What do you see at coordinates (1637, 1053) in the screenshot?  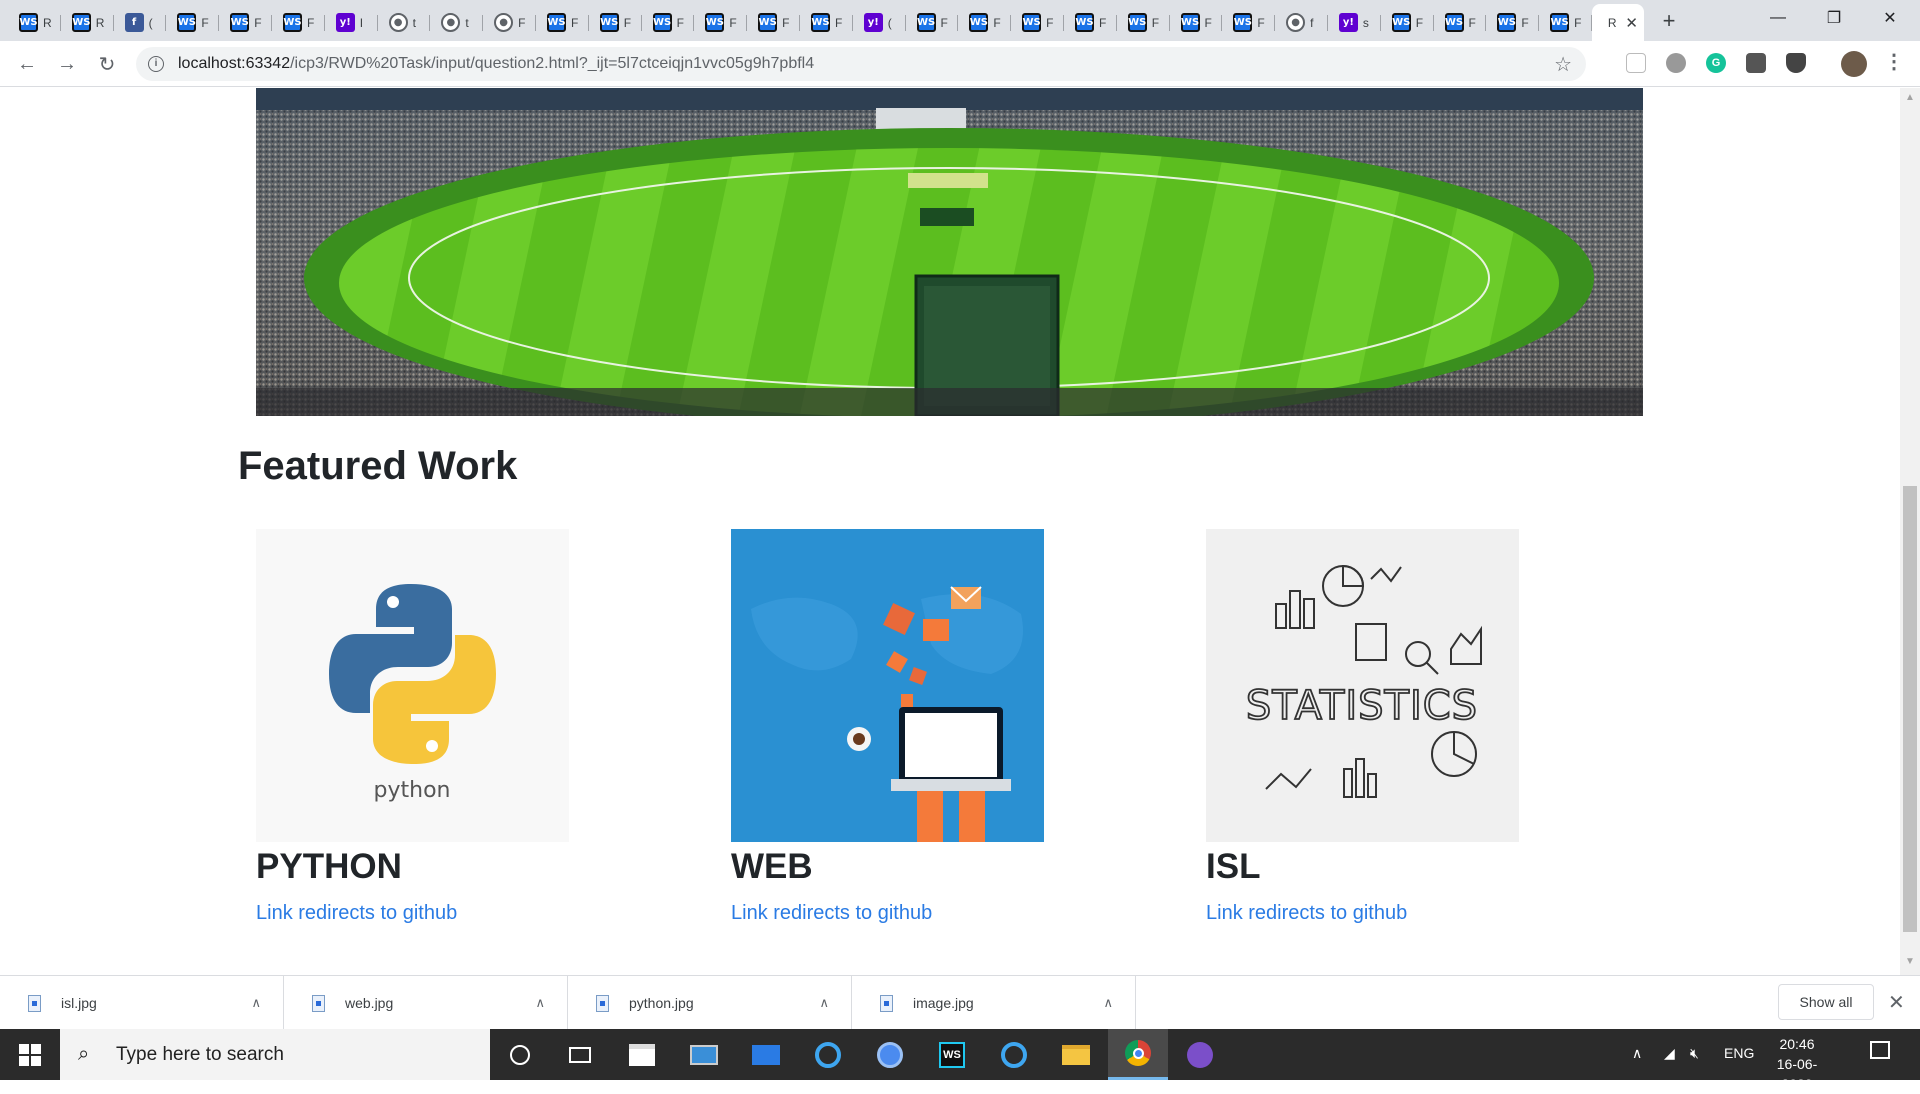 I see `show-hidden-icons-icon: ∧` at bounding box center [1637, 1053].